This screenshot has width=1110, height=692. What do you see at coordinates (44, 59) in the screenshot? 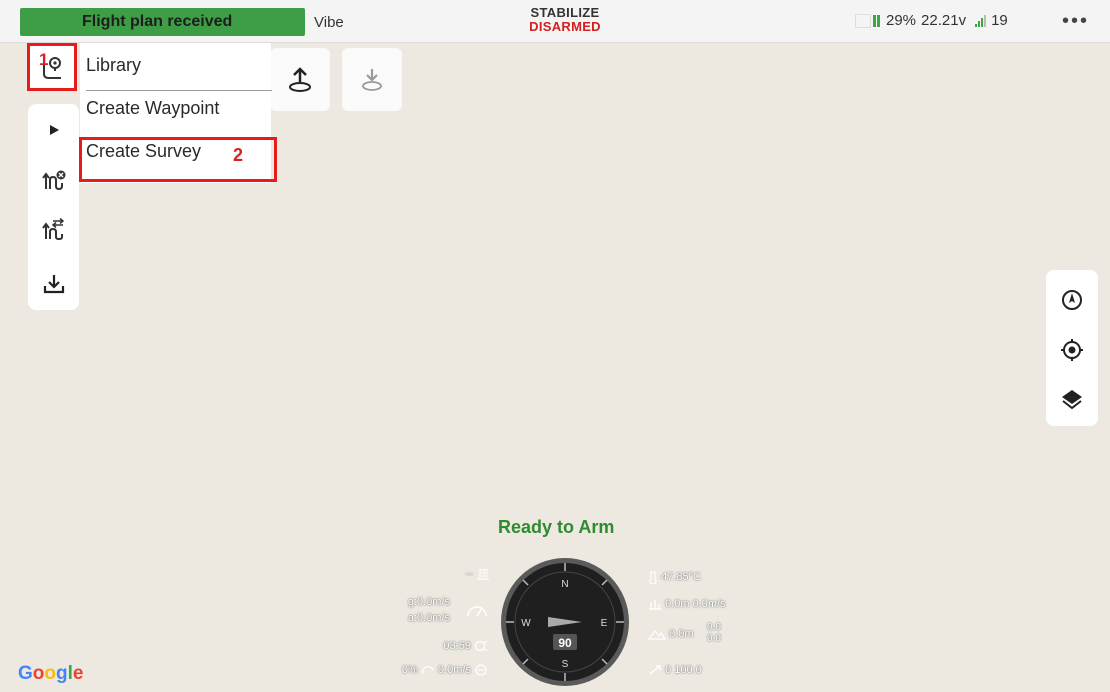
I see `annotation-step-1: 1` at bounding box center [44, 59].